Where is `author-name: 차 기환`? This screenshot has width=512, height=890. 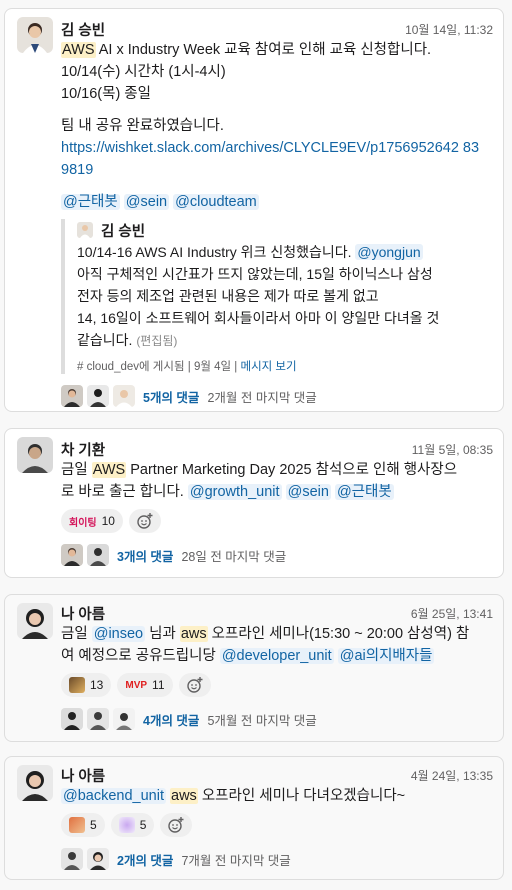
author-name: 차 기환 is located at coordinates (83, 451).